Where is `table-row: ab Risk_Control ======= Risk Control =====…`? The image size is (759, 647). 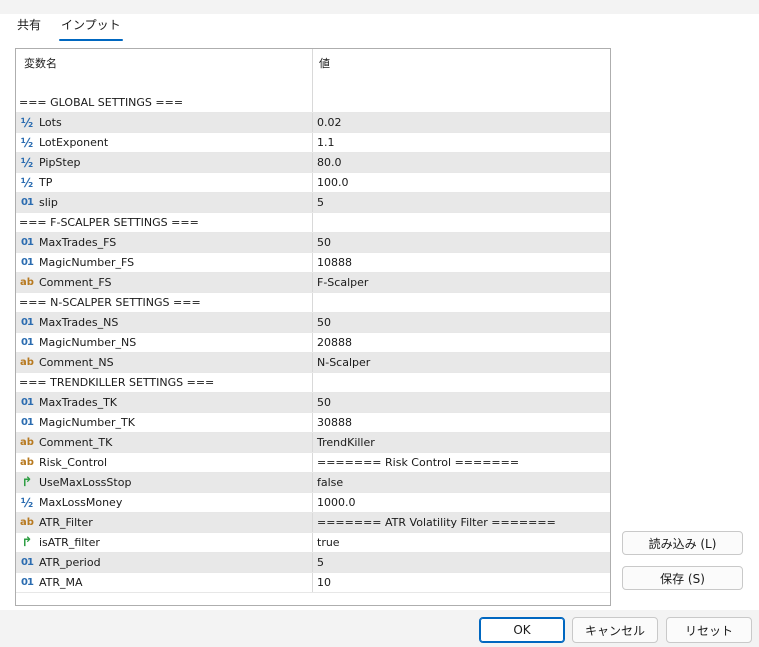
table-row: ab Risk_Control ======= Risk Control =====… is located at coordinates (313, 463).